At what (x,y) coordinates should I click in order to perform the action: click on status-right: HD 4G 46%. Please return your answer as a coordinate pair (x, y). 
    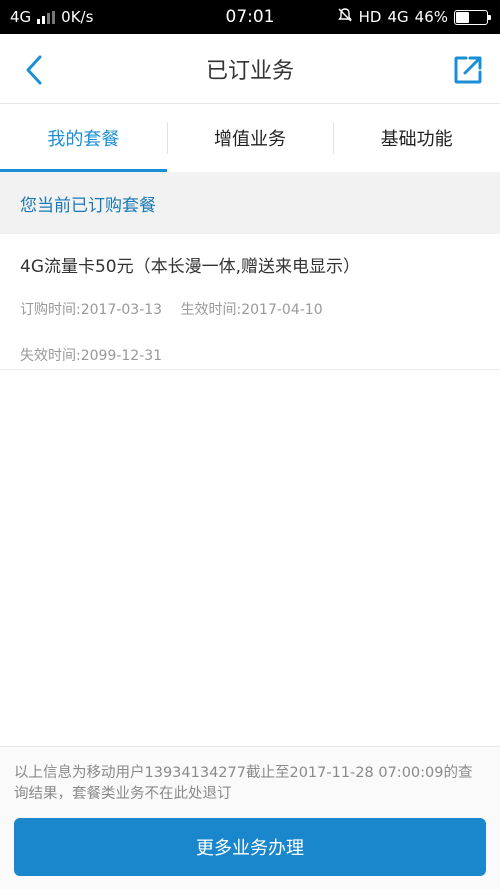
    Looking at the image, I should click on (414, 17).